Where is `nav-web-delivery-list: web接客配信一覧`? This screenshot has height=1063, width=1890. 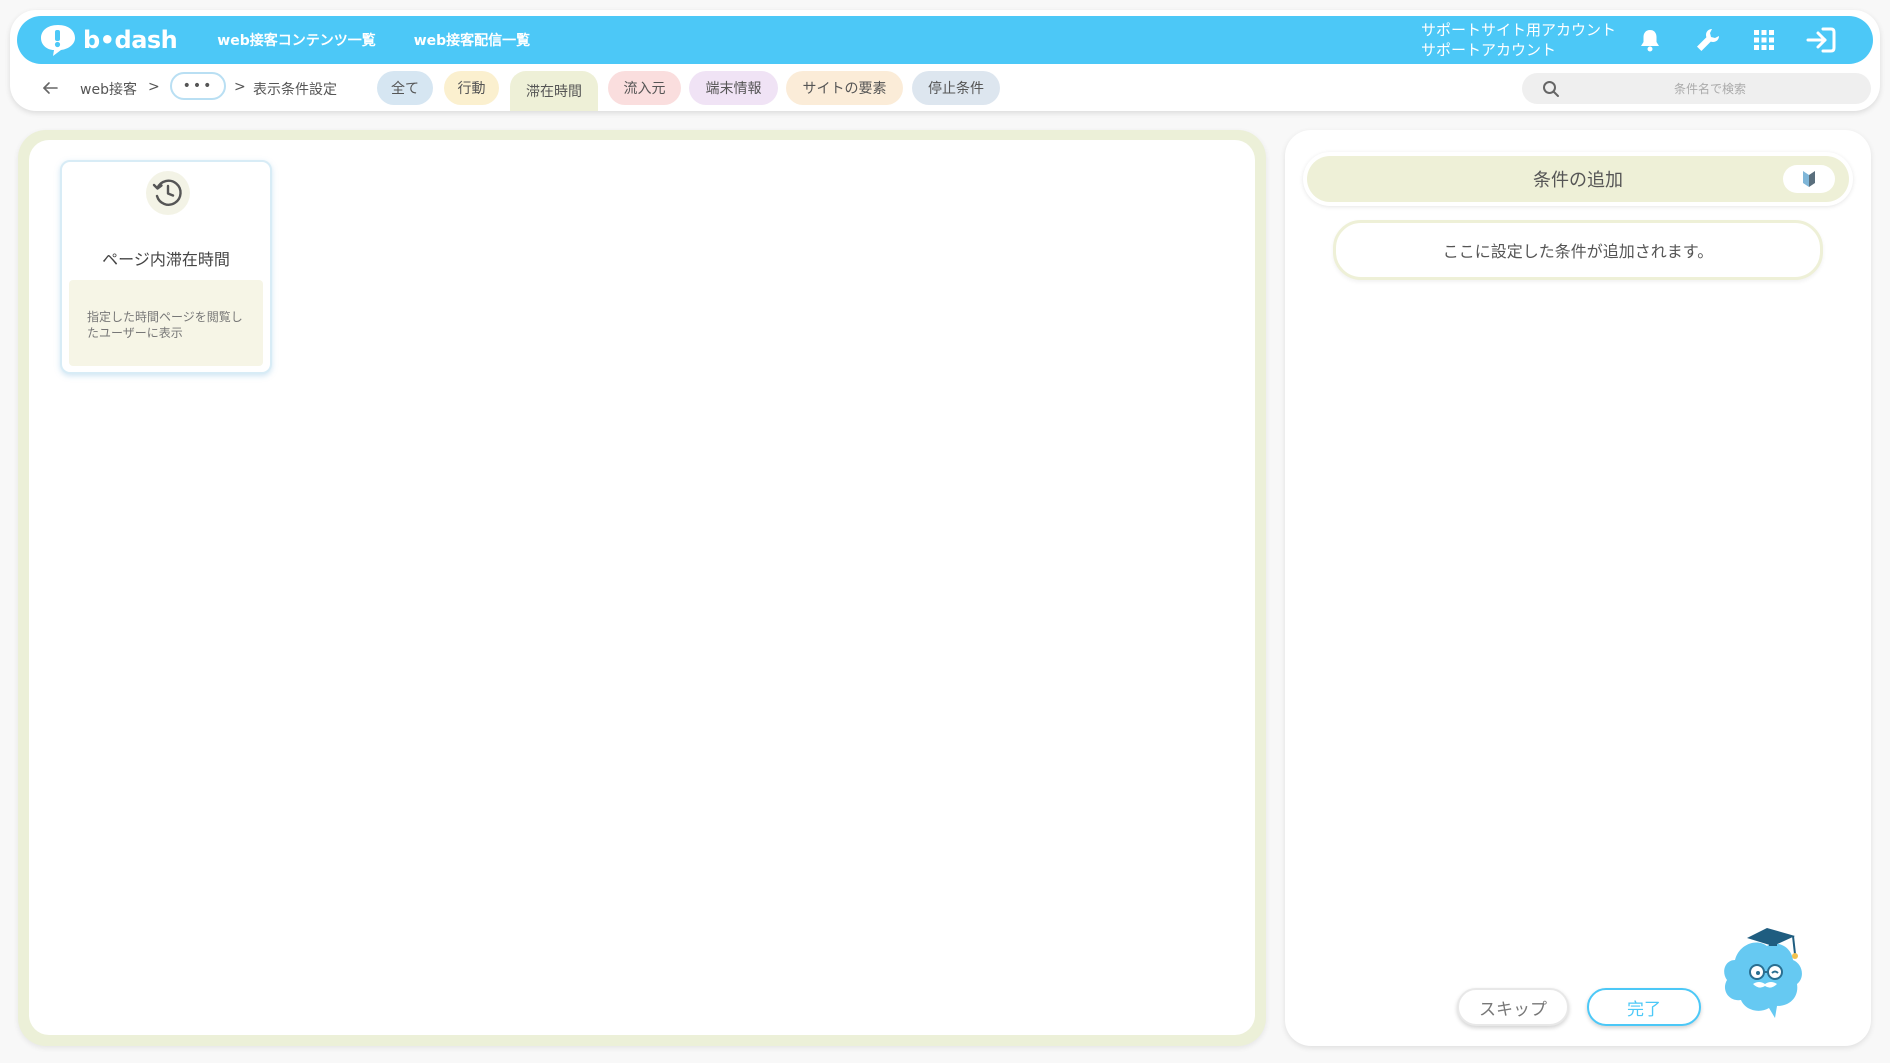 nav-web-delivery-list: web接客配信一覧 is located at coordinates (472, 40).